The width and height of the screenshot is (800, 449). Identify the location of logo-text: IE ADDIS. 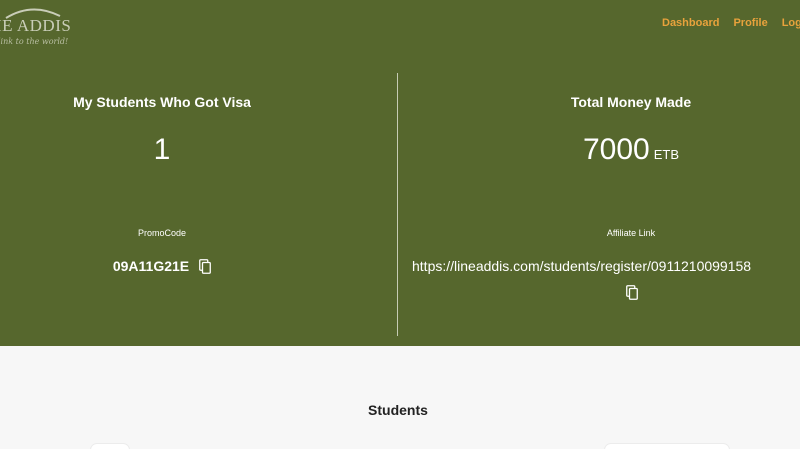
(36, 25).